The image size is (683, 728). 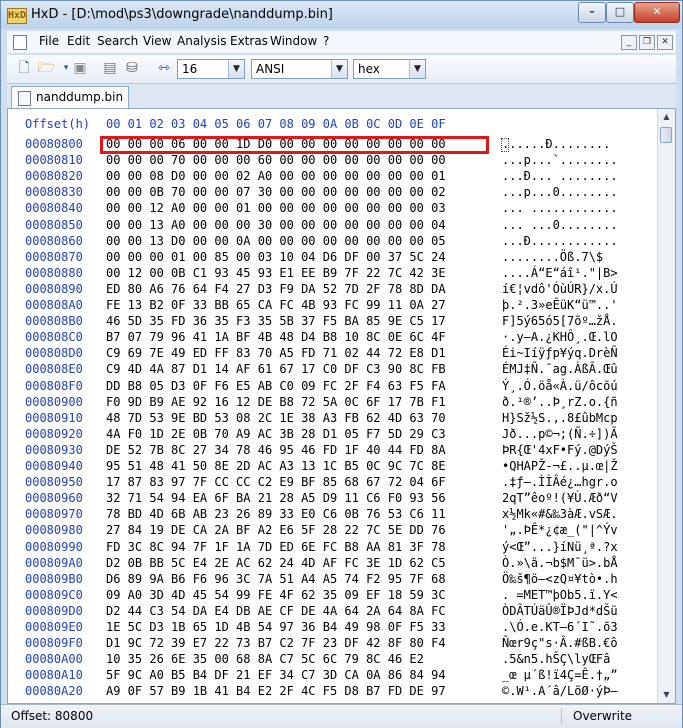 I want to click on save-icon: ▣, so click(x=80, y=68).